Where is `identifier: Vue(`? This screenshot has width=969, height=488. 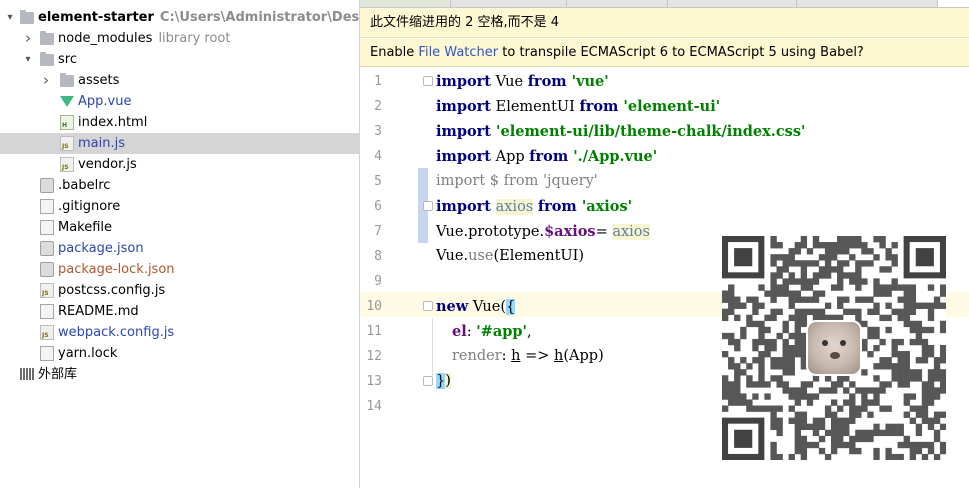
identifier: Vue( is located at coordinates (487, 307).